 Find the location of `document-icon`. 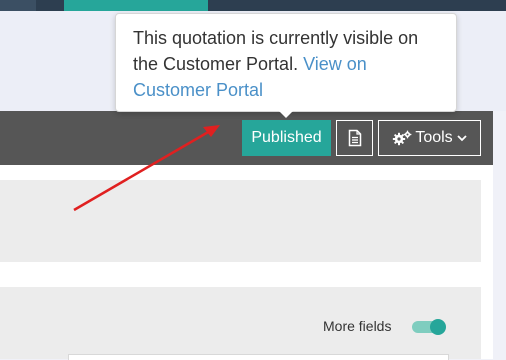

document-icon is located at coordinates (354, 138).